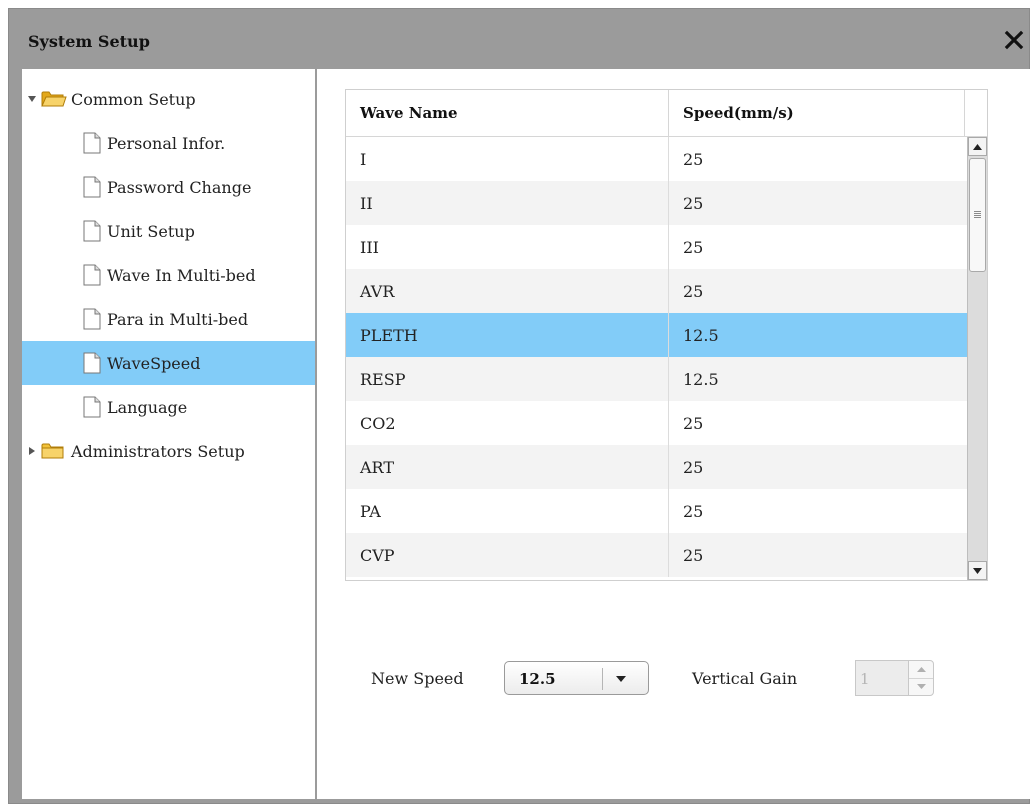  I want to click on table-row-selected: PLETH 12.5, so click(666, 335).